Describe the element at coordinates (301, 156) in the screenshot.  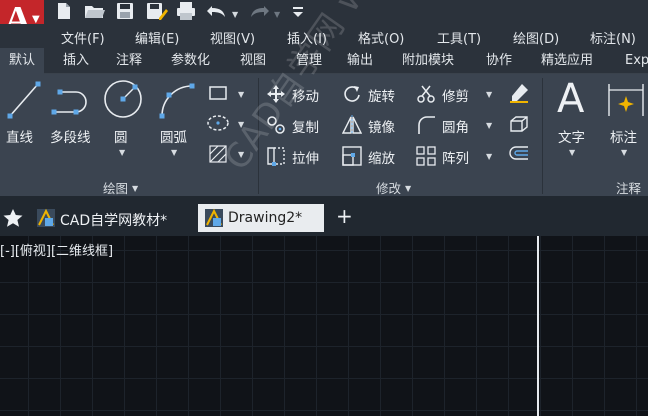
I see `stretch-tool: 拉伸` at that location.